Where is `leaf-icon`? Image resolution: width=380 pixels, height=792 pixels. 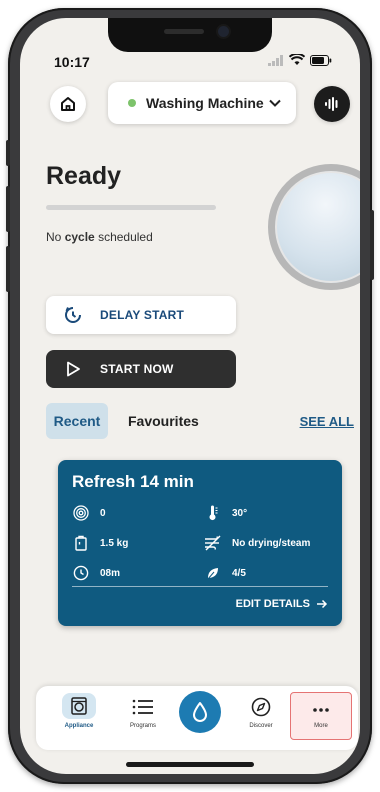 leaf-icon is located at coordinates (213, 573).